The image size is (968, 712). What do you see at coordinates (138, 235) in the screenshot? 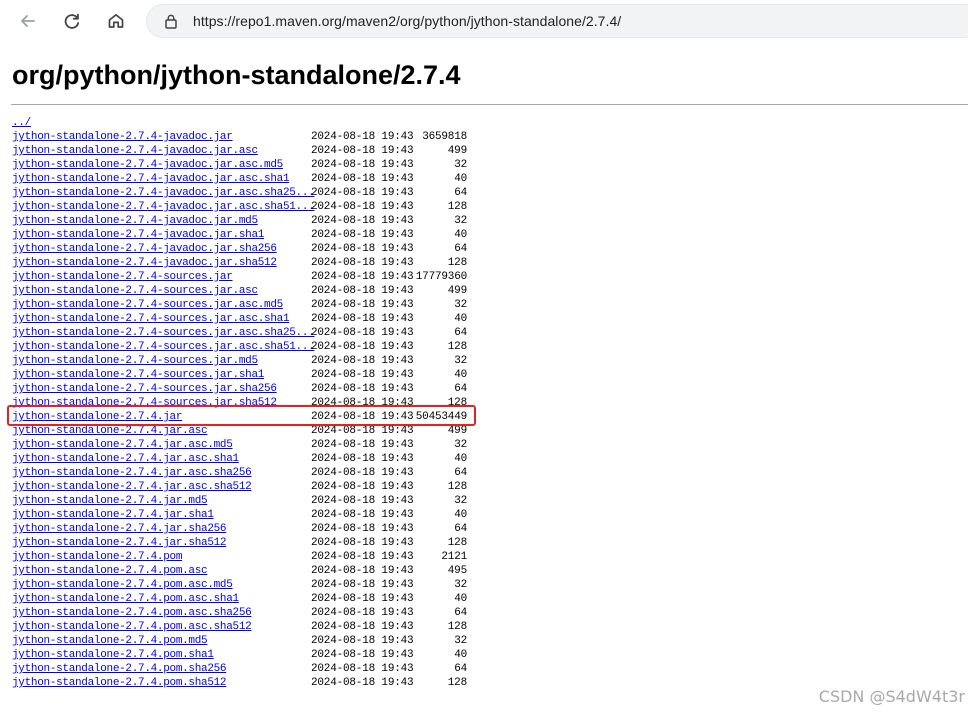
I see `file-link: jython-standalone-2.7.4-javadoc.jar.sha1` at bounding box center [138, 235].